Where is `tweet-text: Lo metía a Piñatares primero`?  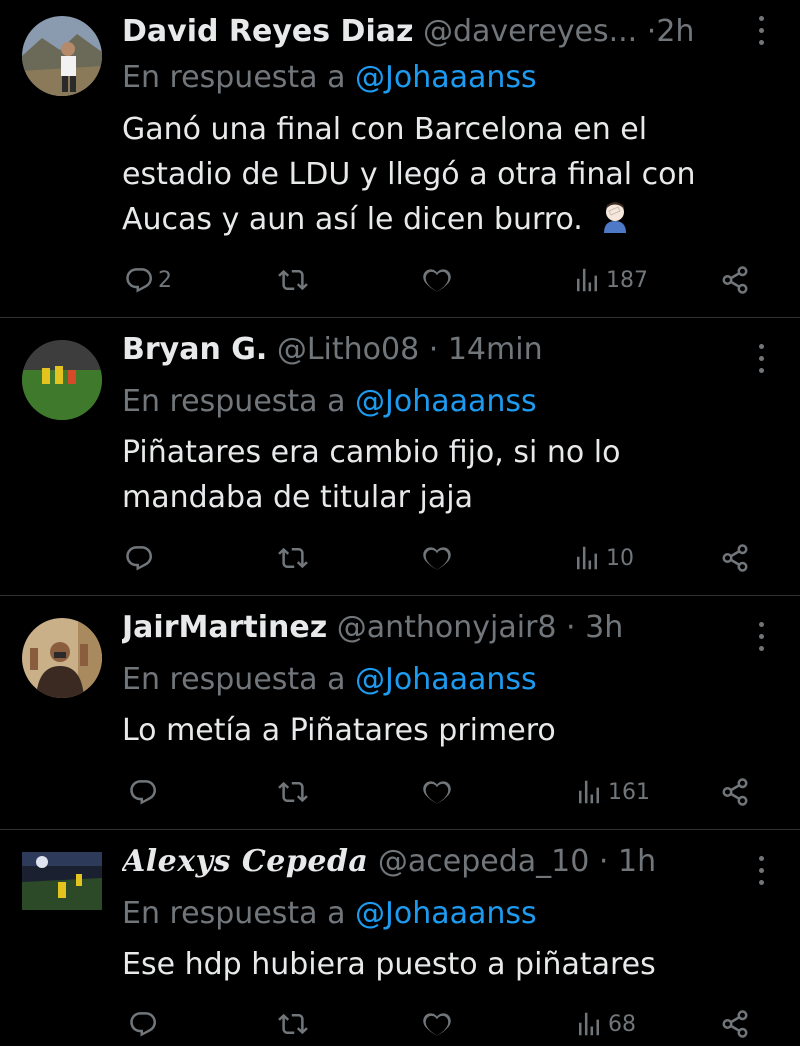 tweet-text: Lo metía a Piñatares primero is located at coordinates (442, 730).